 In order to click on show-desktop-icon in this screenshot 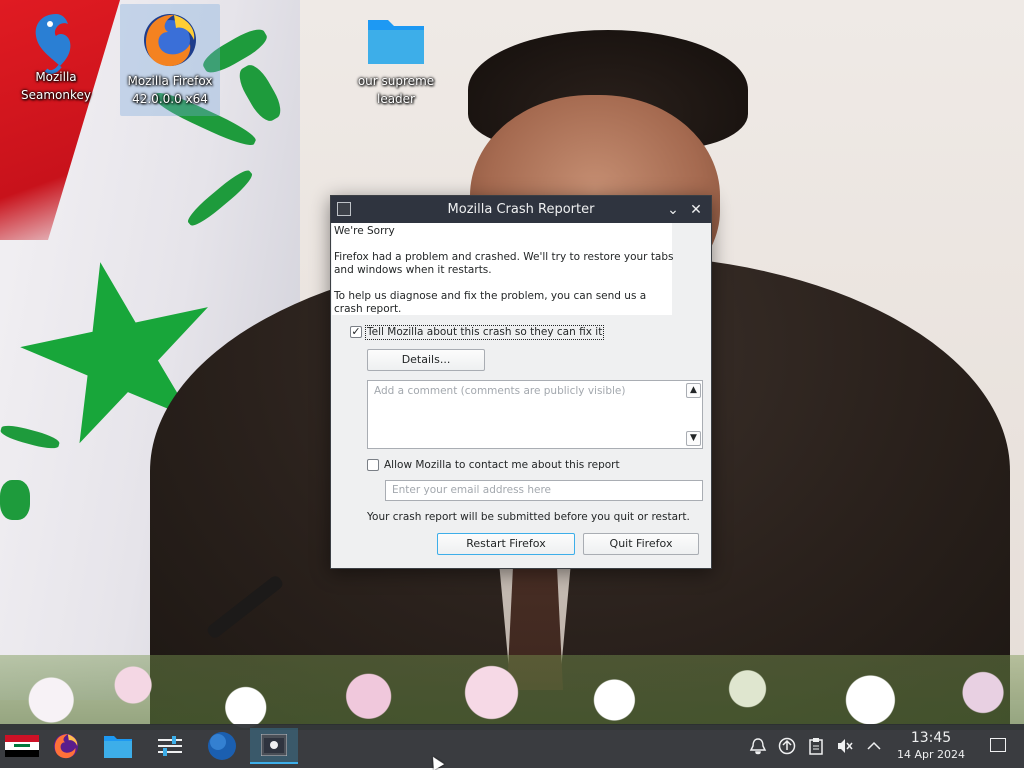, I will do `click(998, 745)`.